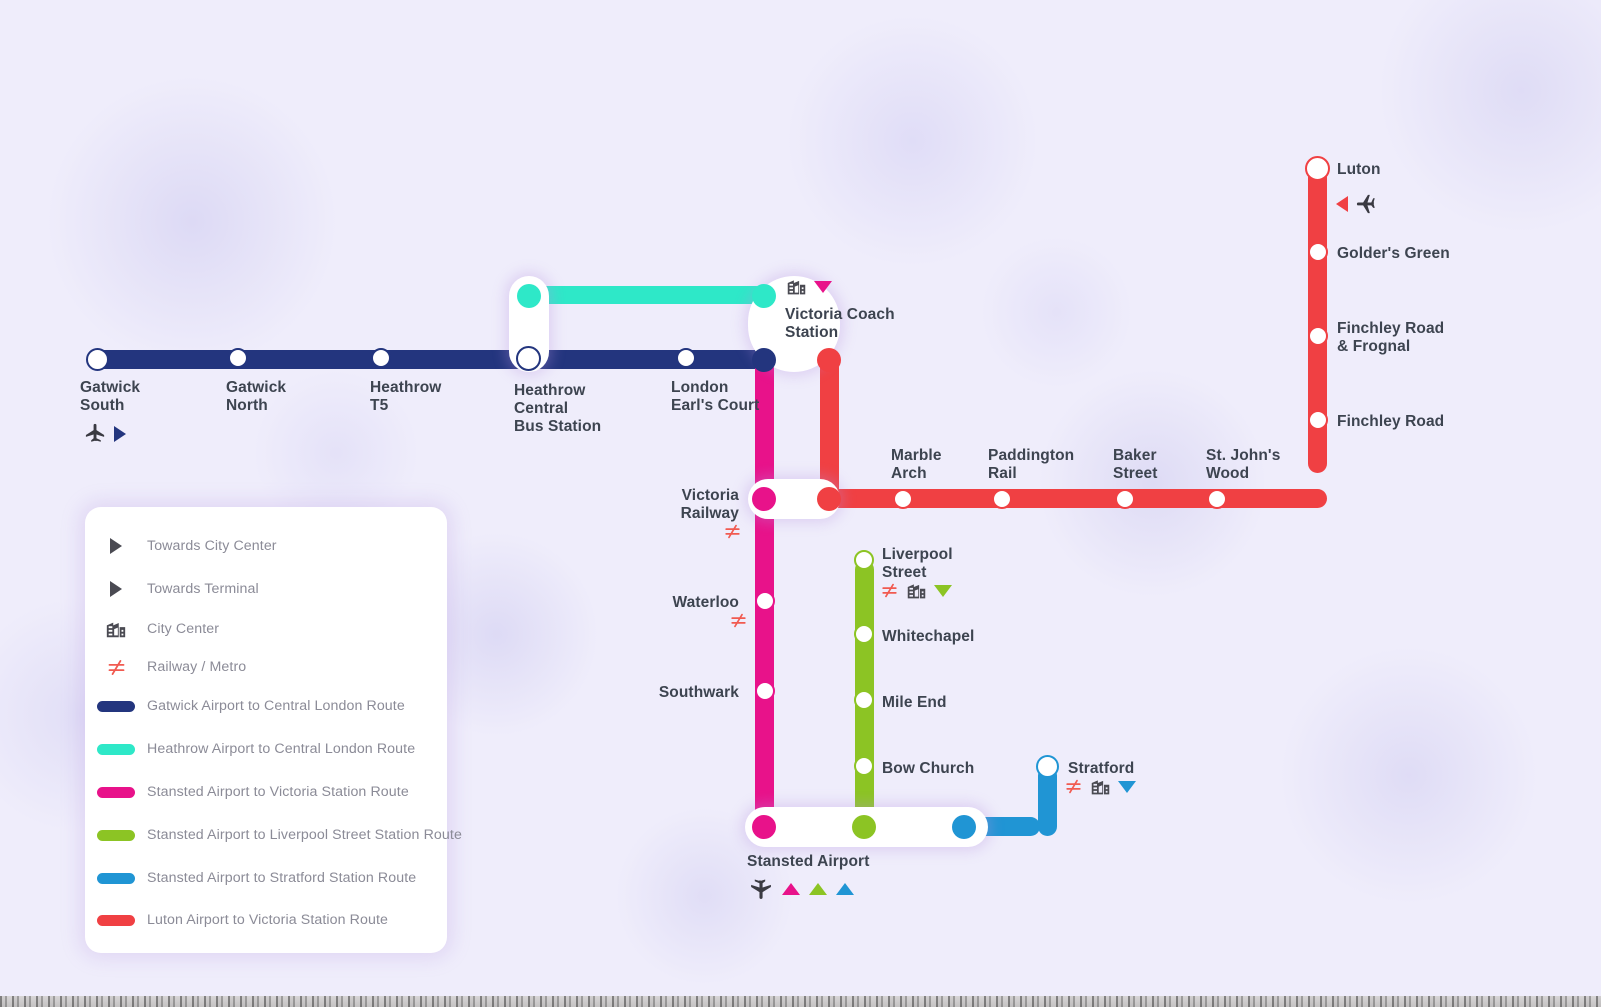  What do you see at coordinates (1243, 465) in the screenshot?
I see `station-label-st-johns-wood: St. John's Wood` at bounding box center [1243, 465].